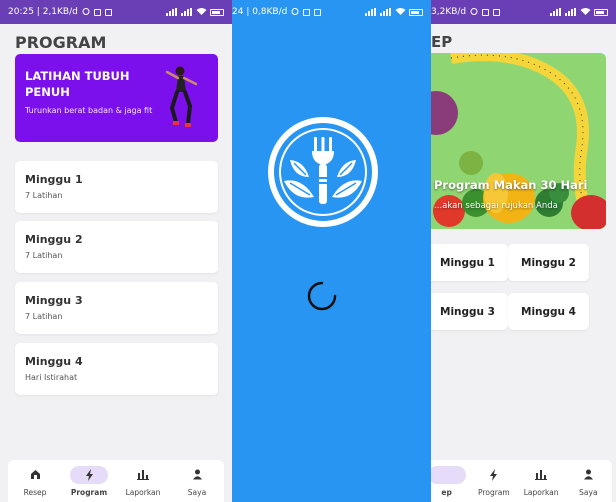  What do you see at coordinates (323, 172) in the screenshot?
I see `fork-leaves-logo-icon` at bounding box center [323, 172].